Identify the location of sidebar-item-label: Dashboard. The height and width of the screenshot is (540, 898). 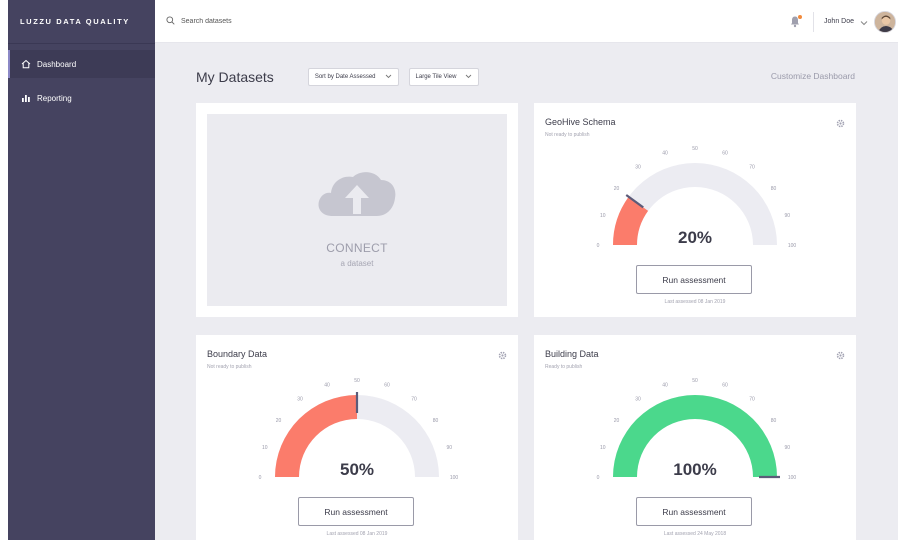
(57, 64).